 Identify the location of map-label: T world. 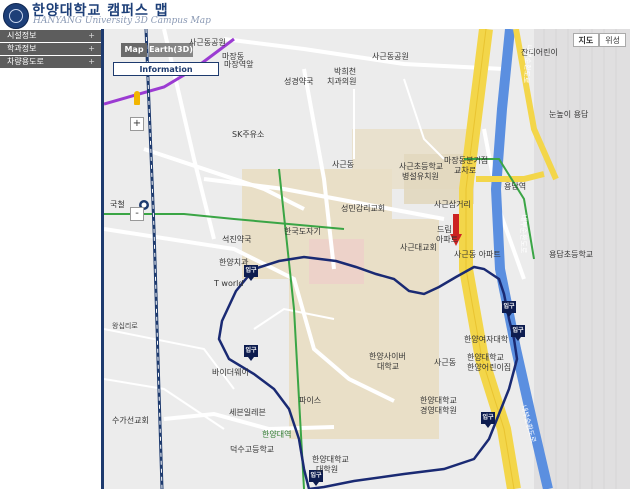
(229, 283).